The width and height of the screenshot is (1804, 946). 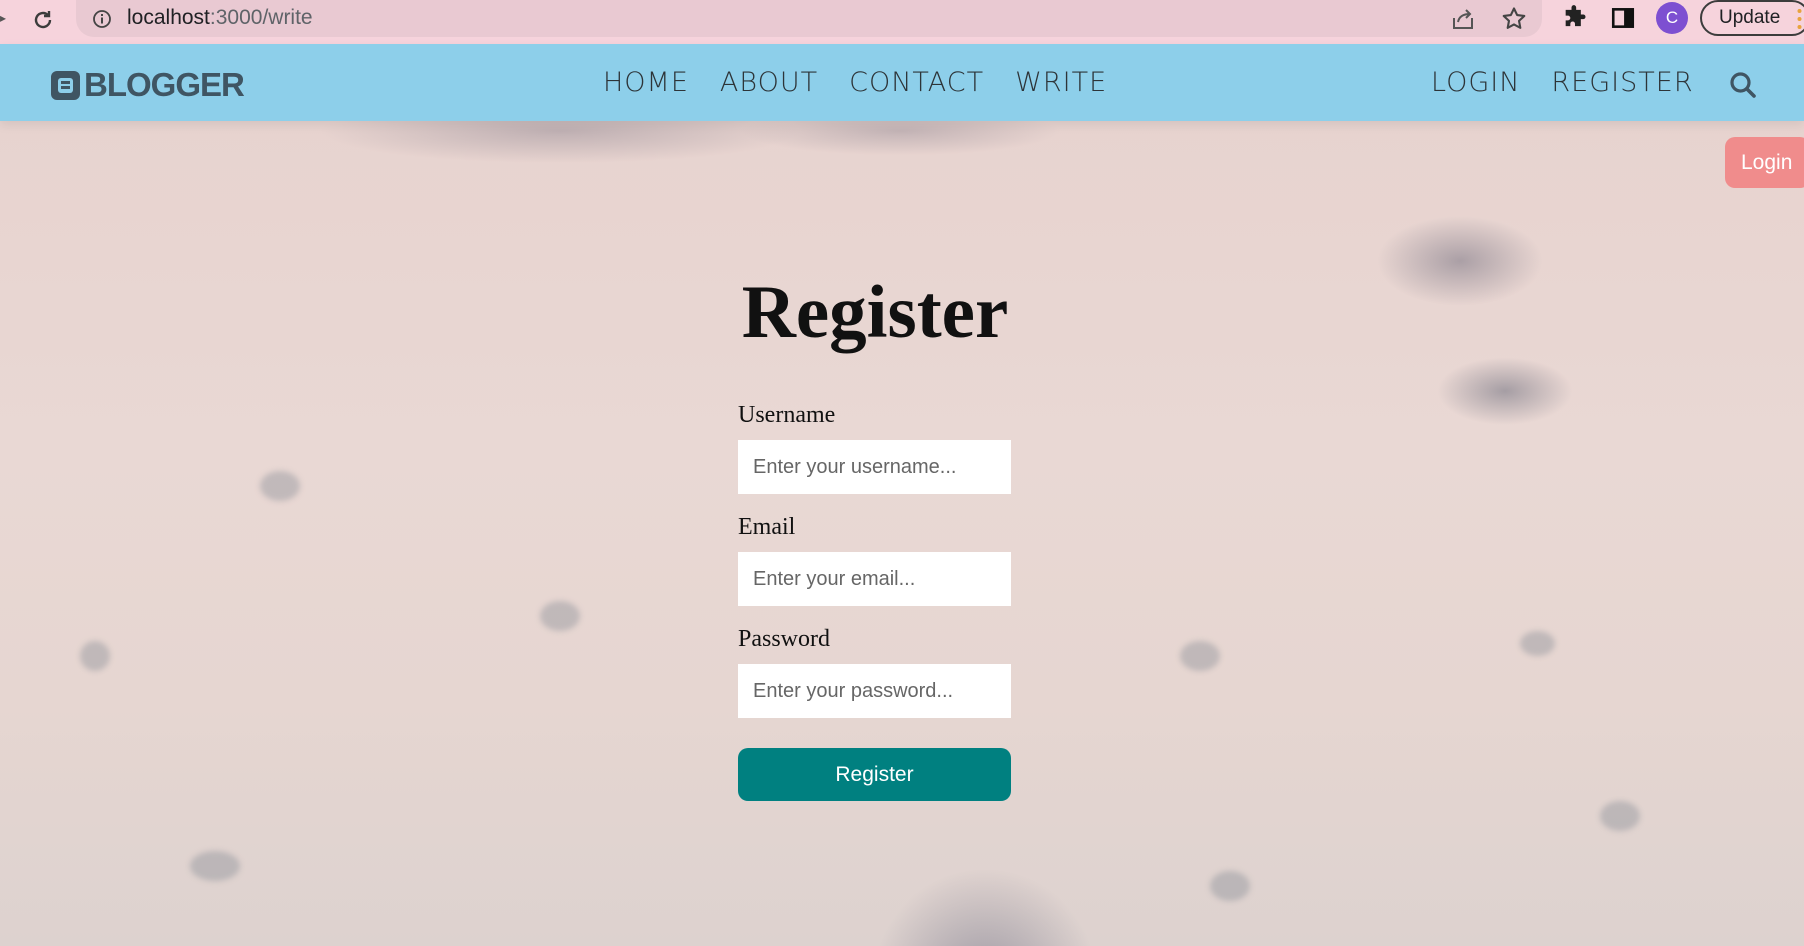 What do you see at coordinates (3, 18) in the screenshot?
I see `back-edge-icon: ▸` at bounding box center [3, 18].